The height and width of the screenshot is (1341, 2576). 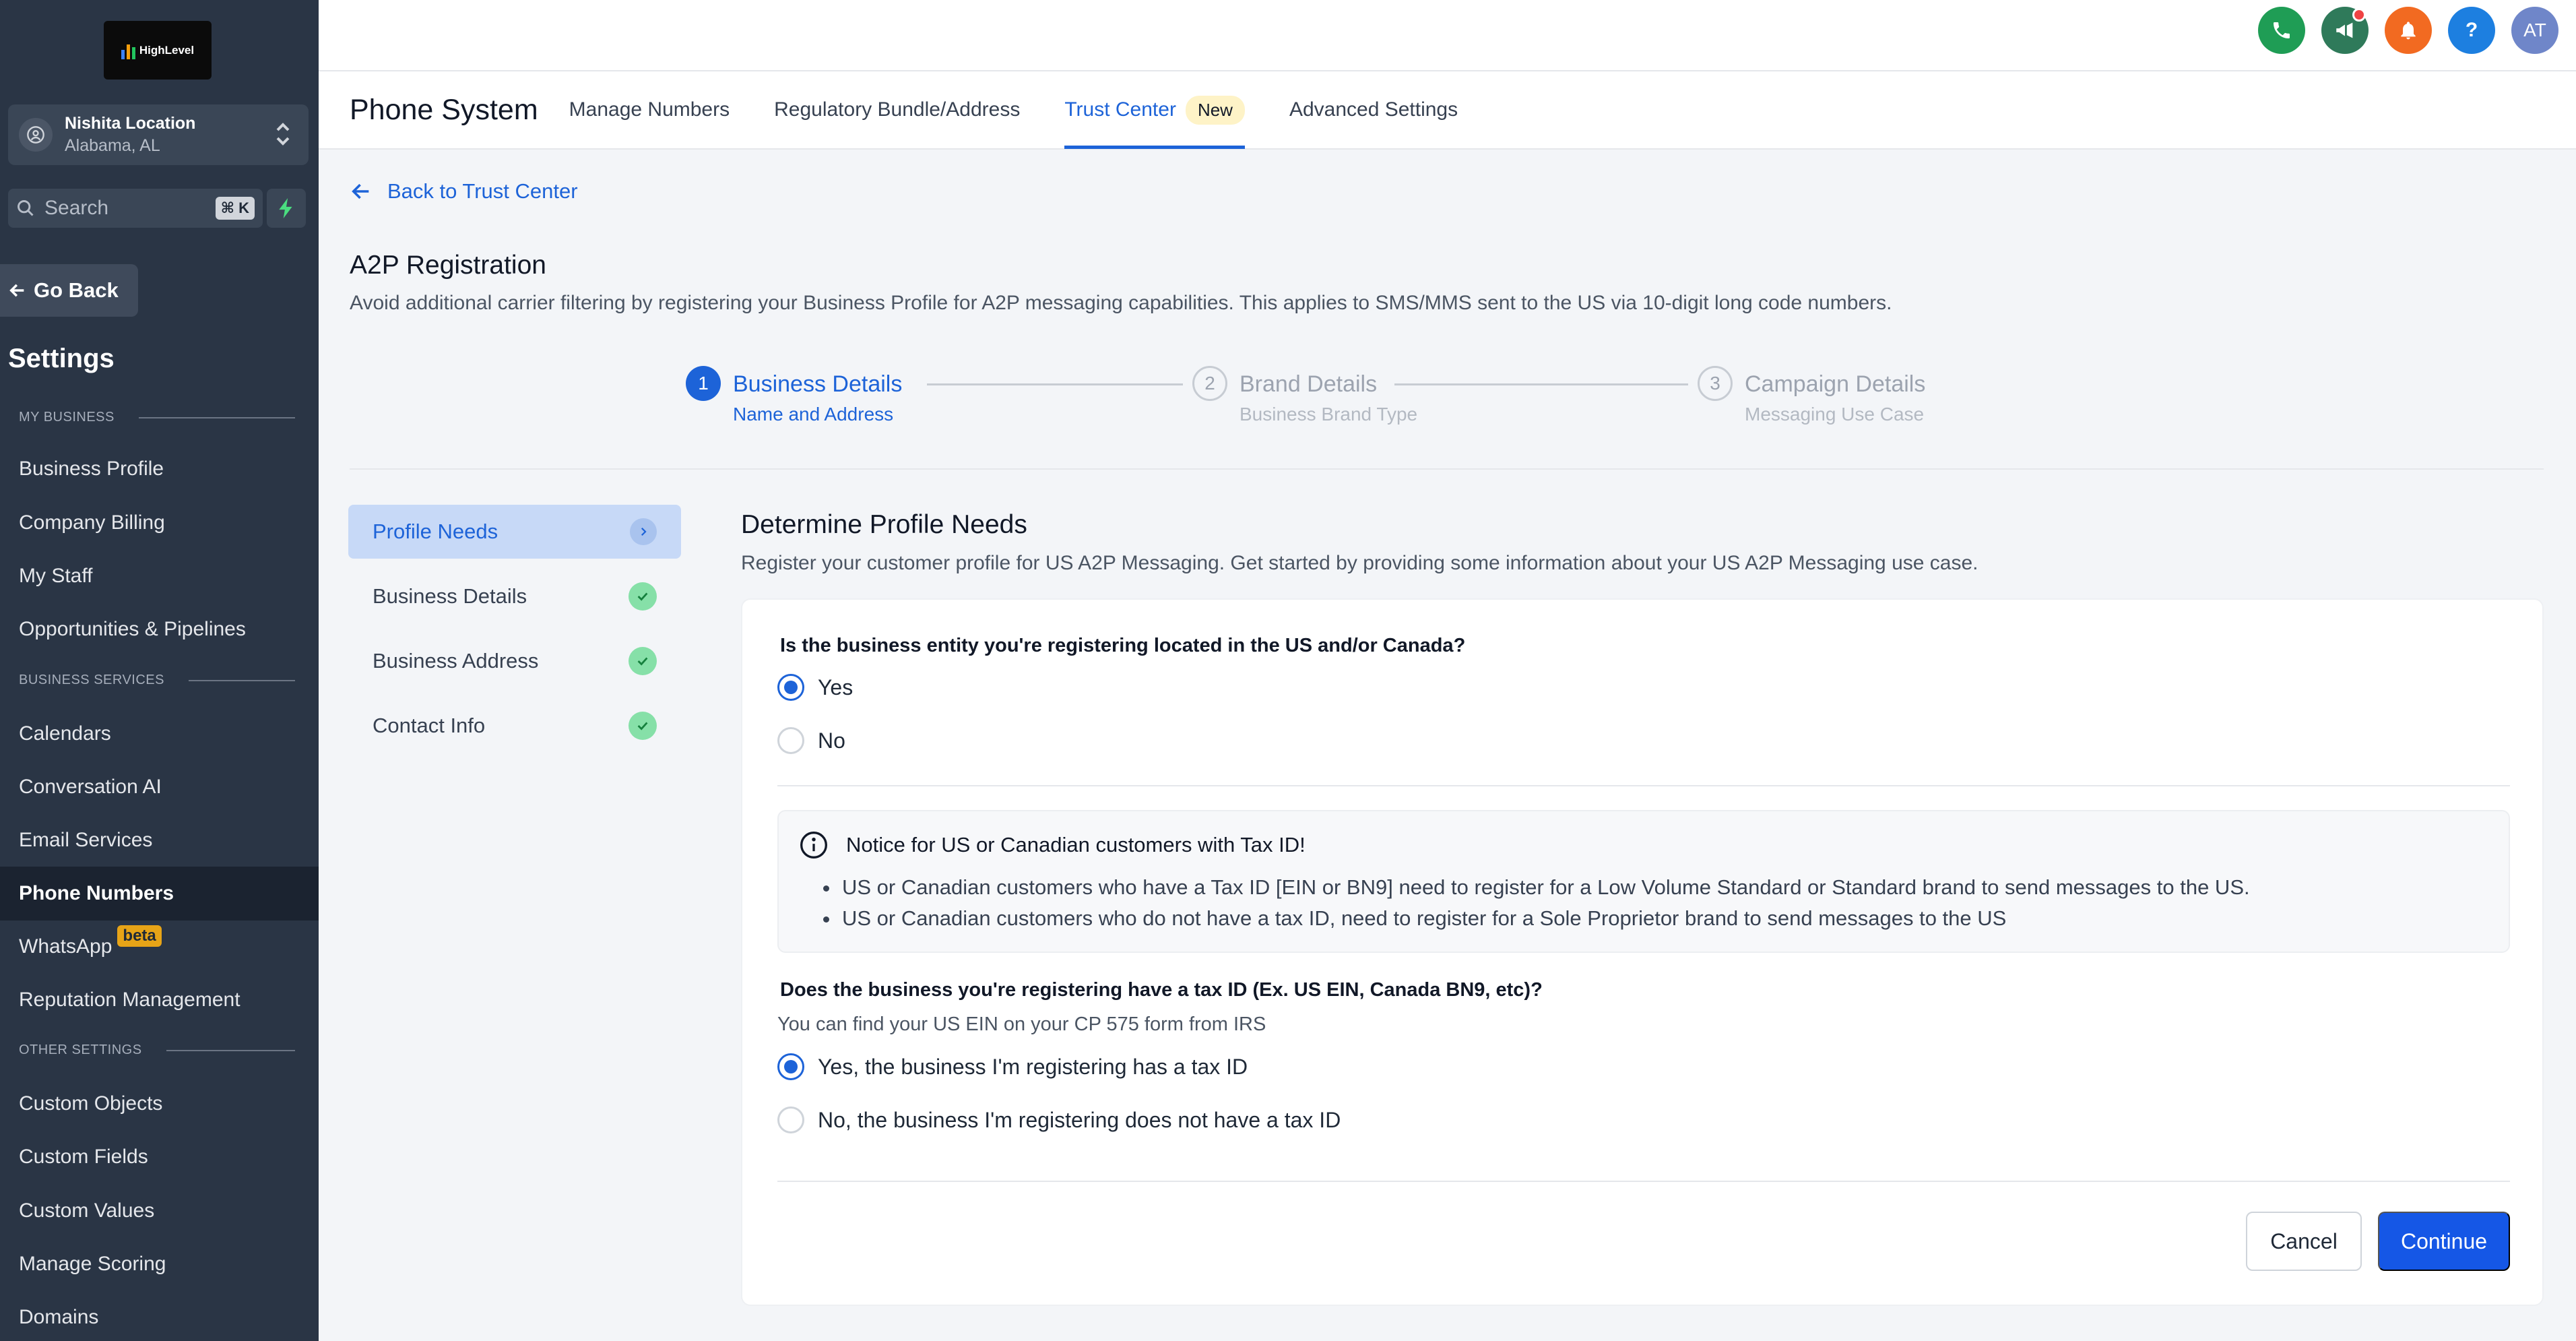 I want to click on sidebar-item-calendars: Calendars, so click(x=160, y=734).